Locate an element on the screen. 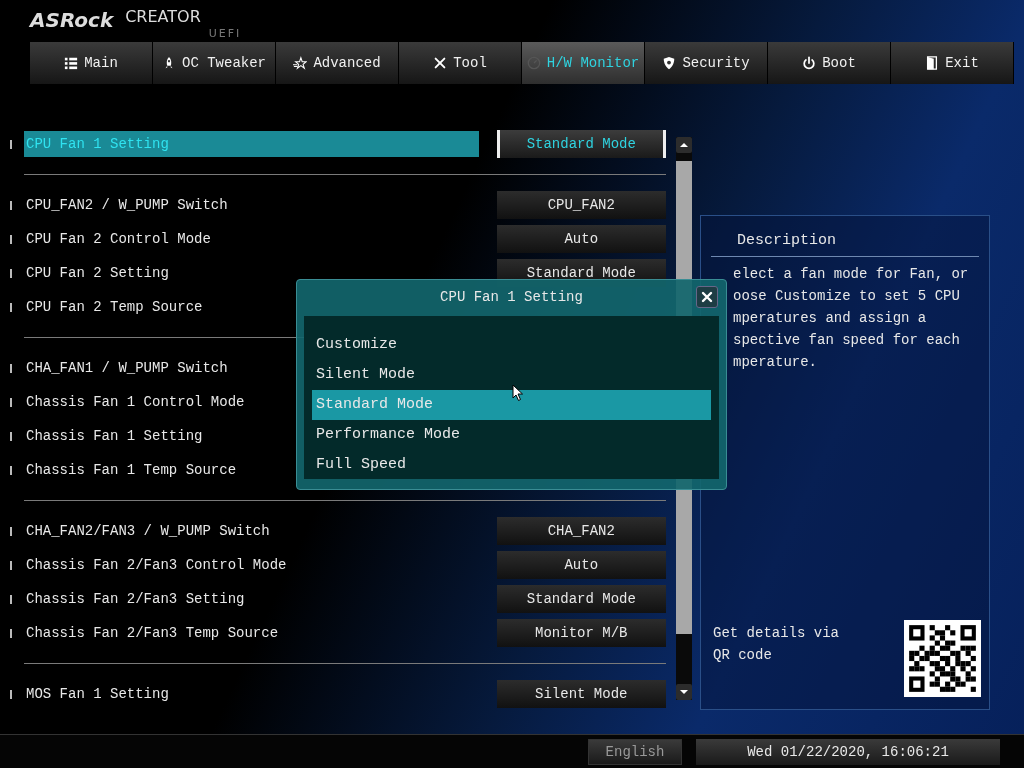 The image size is (1024, 768). star-icon is located at coordinates (300, 63).